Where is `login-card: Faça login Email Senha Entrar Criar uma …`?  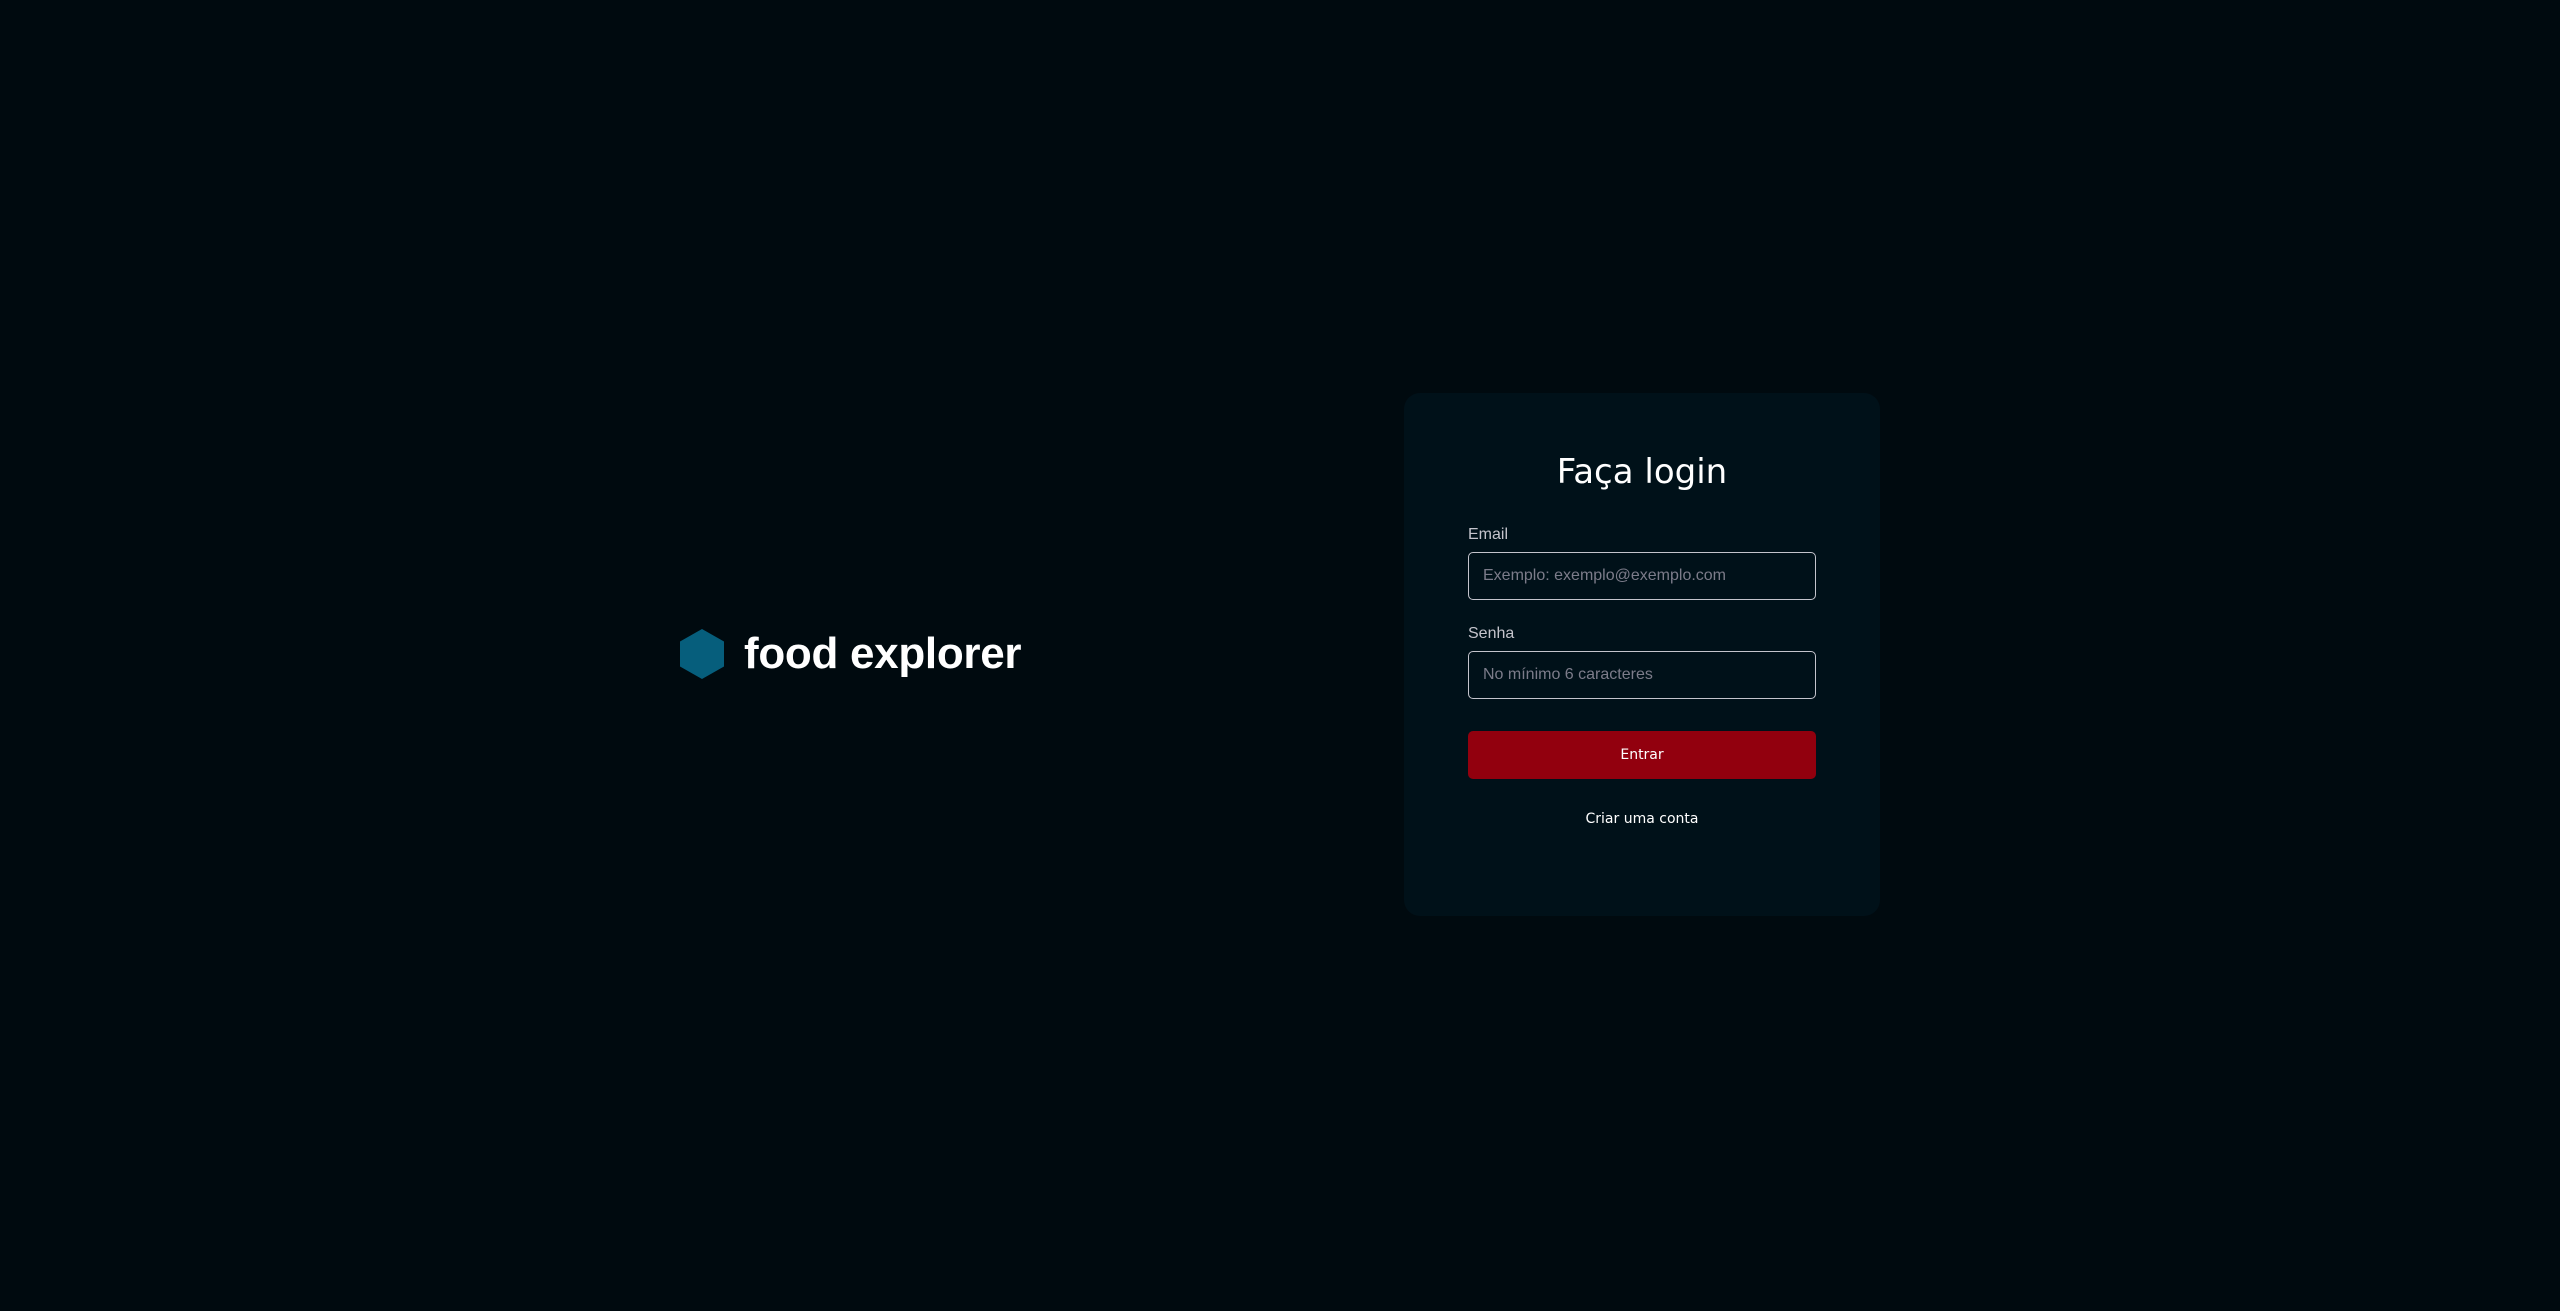 login-card: Faça login Email Senha Entrar Criar uma … is located at coordinates (1642, 654).